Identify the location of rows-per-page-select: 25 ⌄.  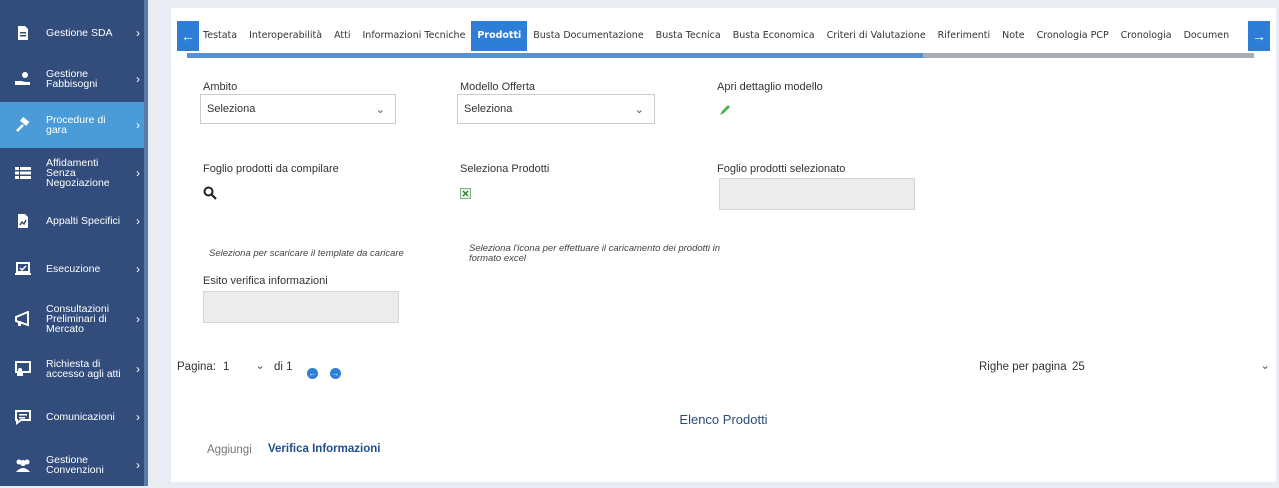
(1171, 367).